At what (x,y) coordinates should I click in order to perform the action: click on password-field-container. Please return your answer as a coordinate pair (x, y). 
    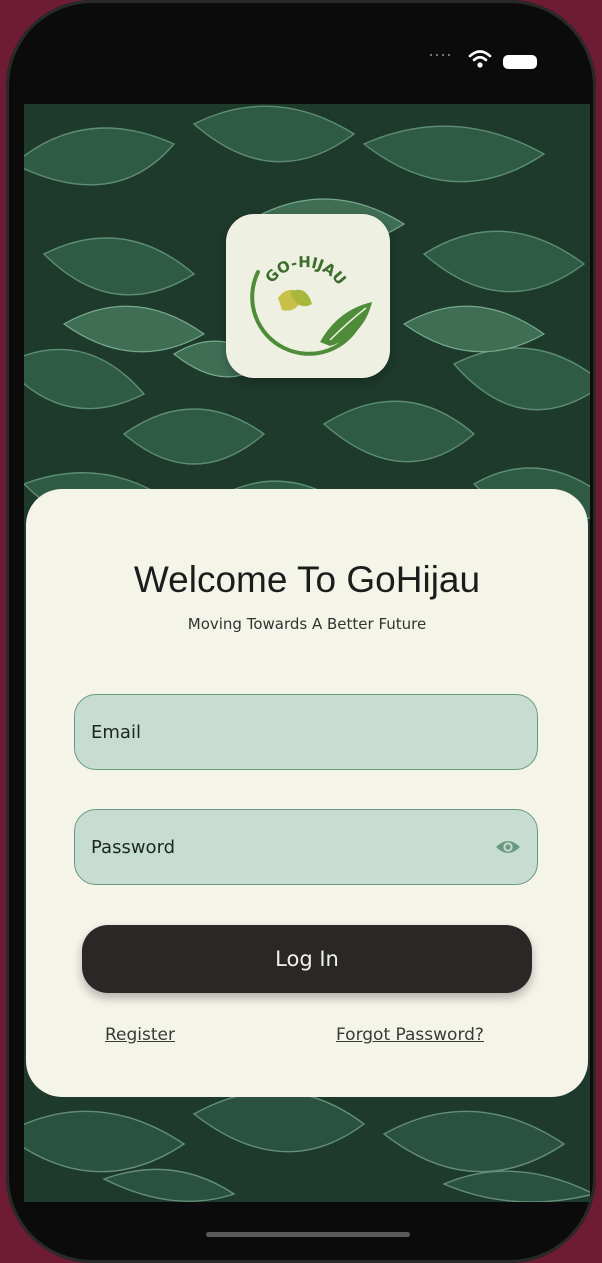
    Looking at the image, I should click on (306, 847).